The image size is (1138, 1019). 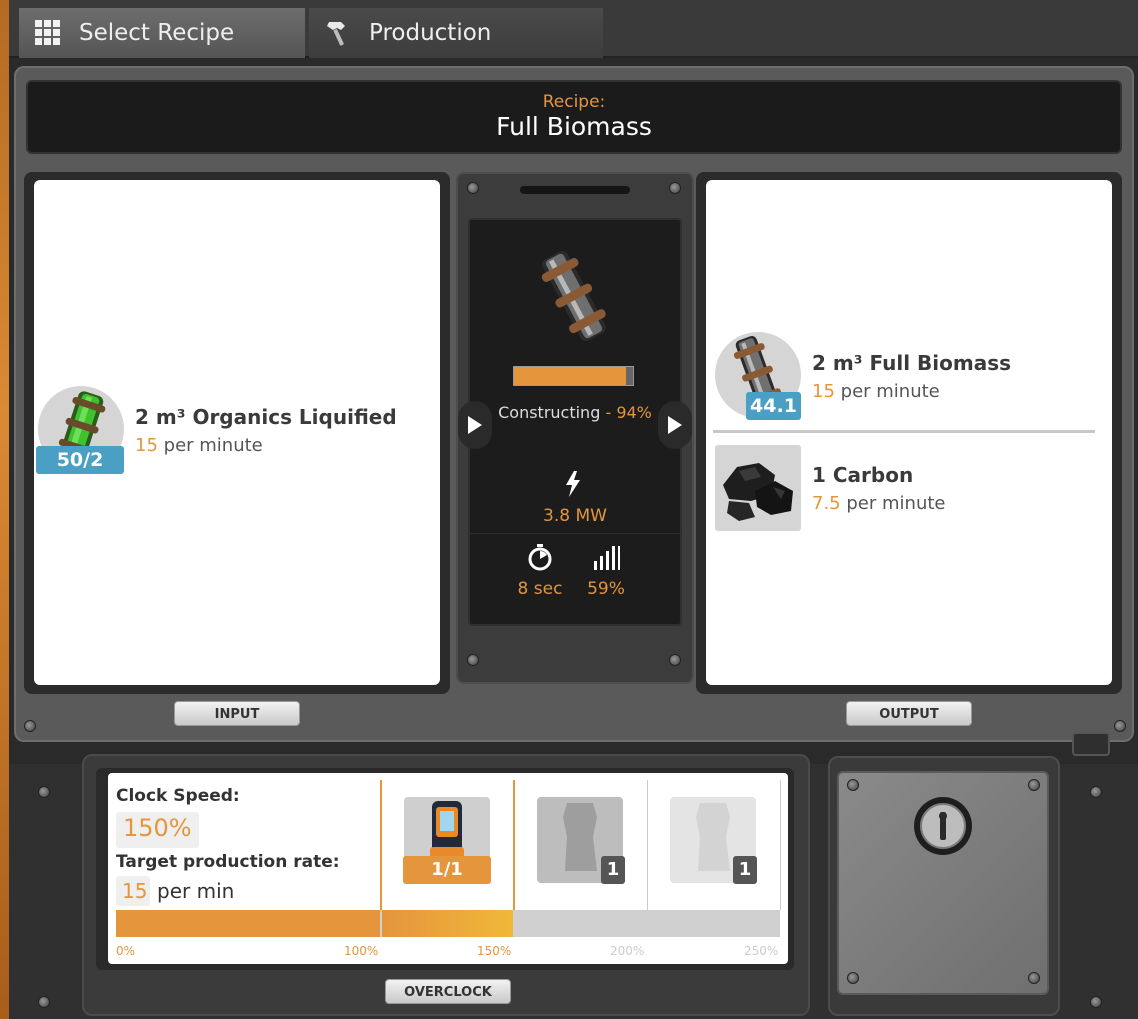 What do you see at coordinates (675, 425) in the screenshot?
I see `output-arrow-icon` at bounding box center [675, 425].